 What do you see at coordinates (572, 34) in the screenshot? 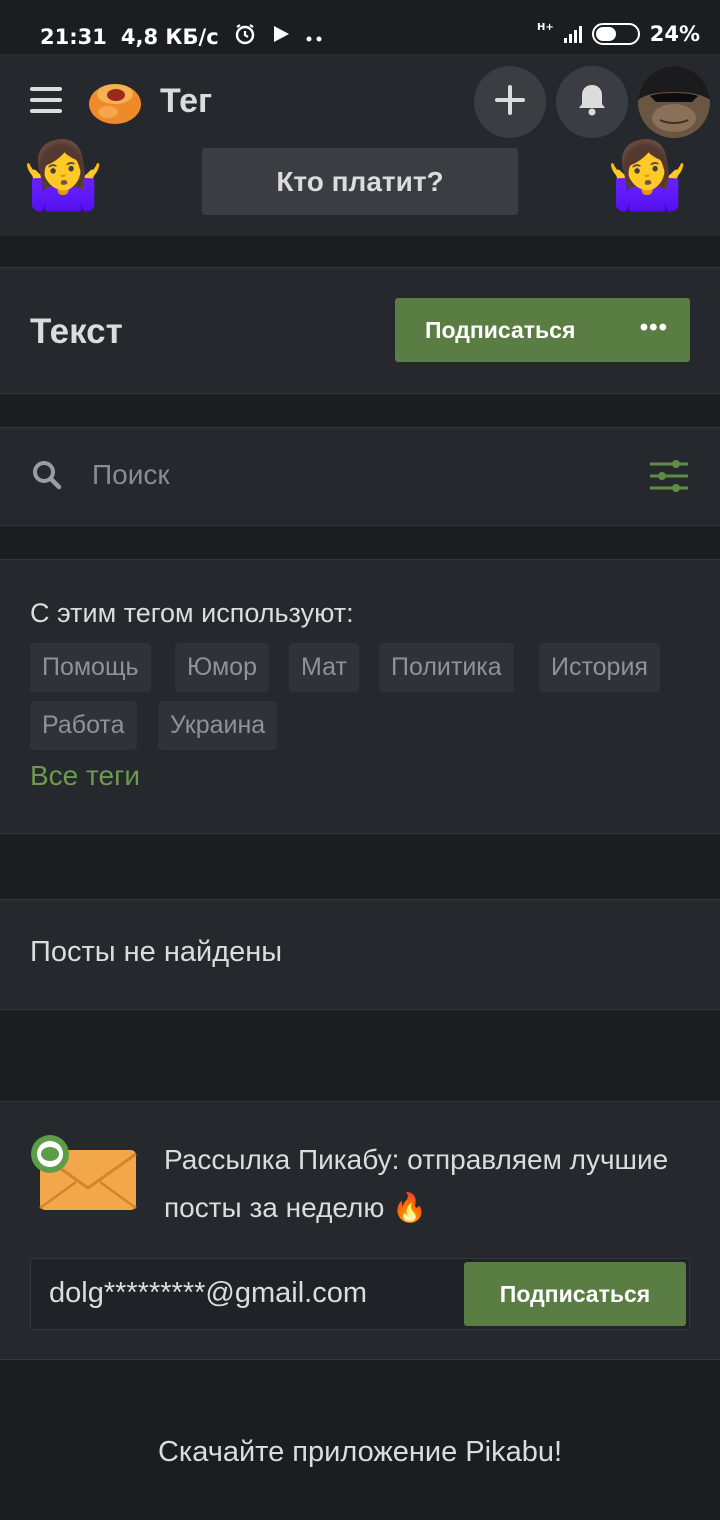
I see `signal-icon` at bounding box center [572, 34].